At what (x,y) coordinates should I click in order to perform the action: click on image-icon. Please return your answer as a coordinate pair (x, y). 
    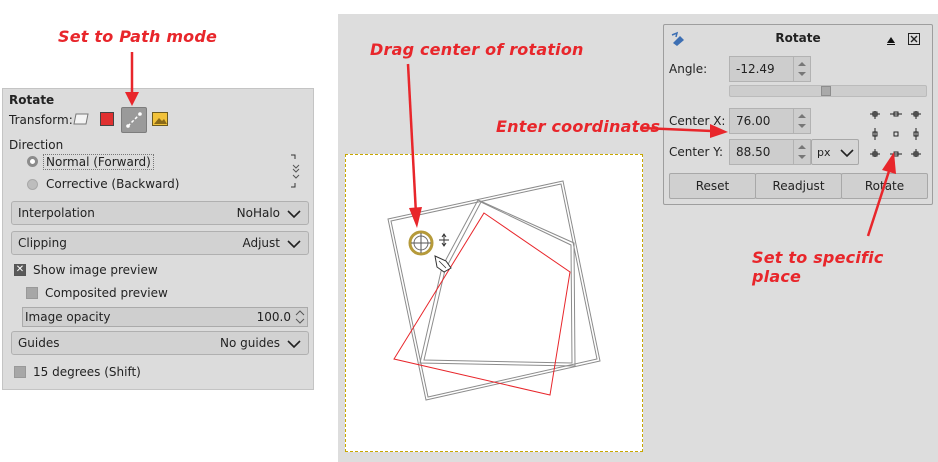
    Looking at the image, I should click on (160, 119).